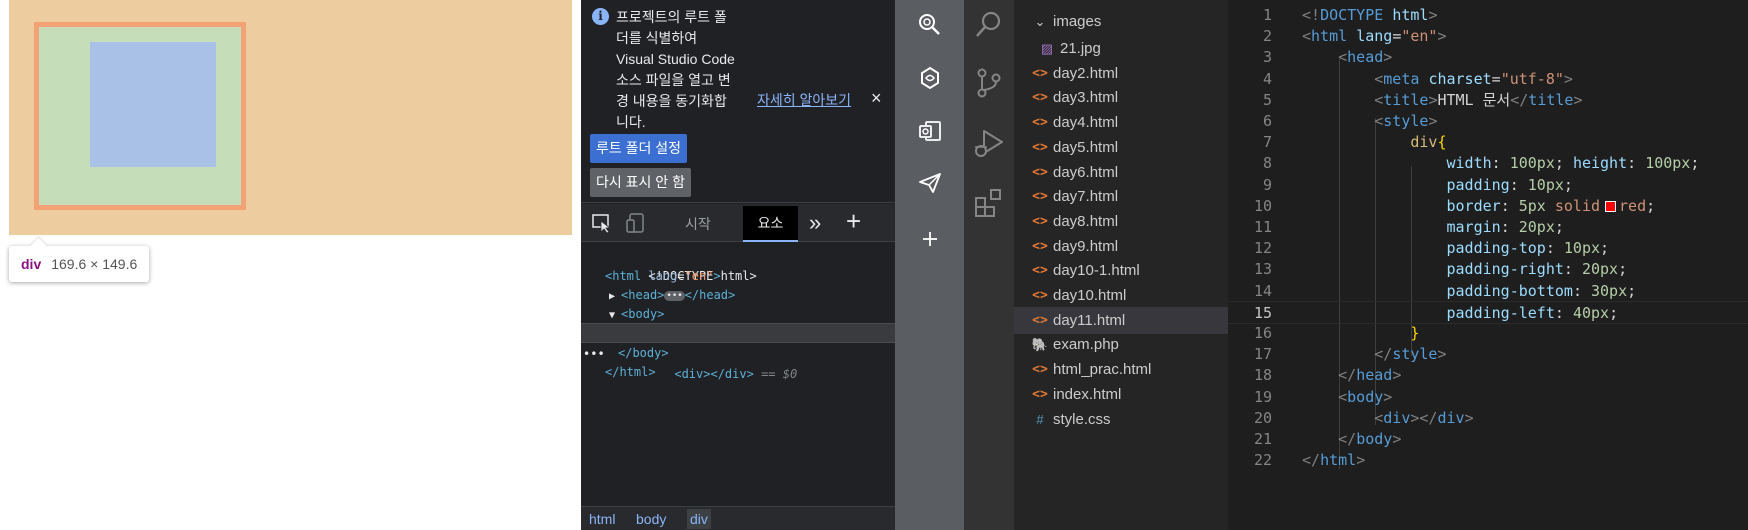  What do you see at coordinates (1488, 122) in the screenshot?
I see `code-line: 6 <style>` at bounding box center [1488, 122].